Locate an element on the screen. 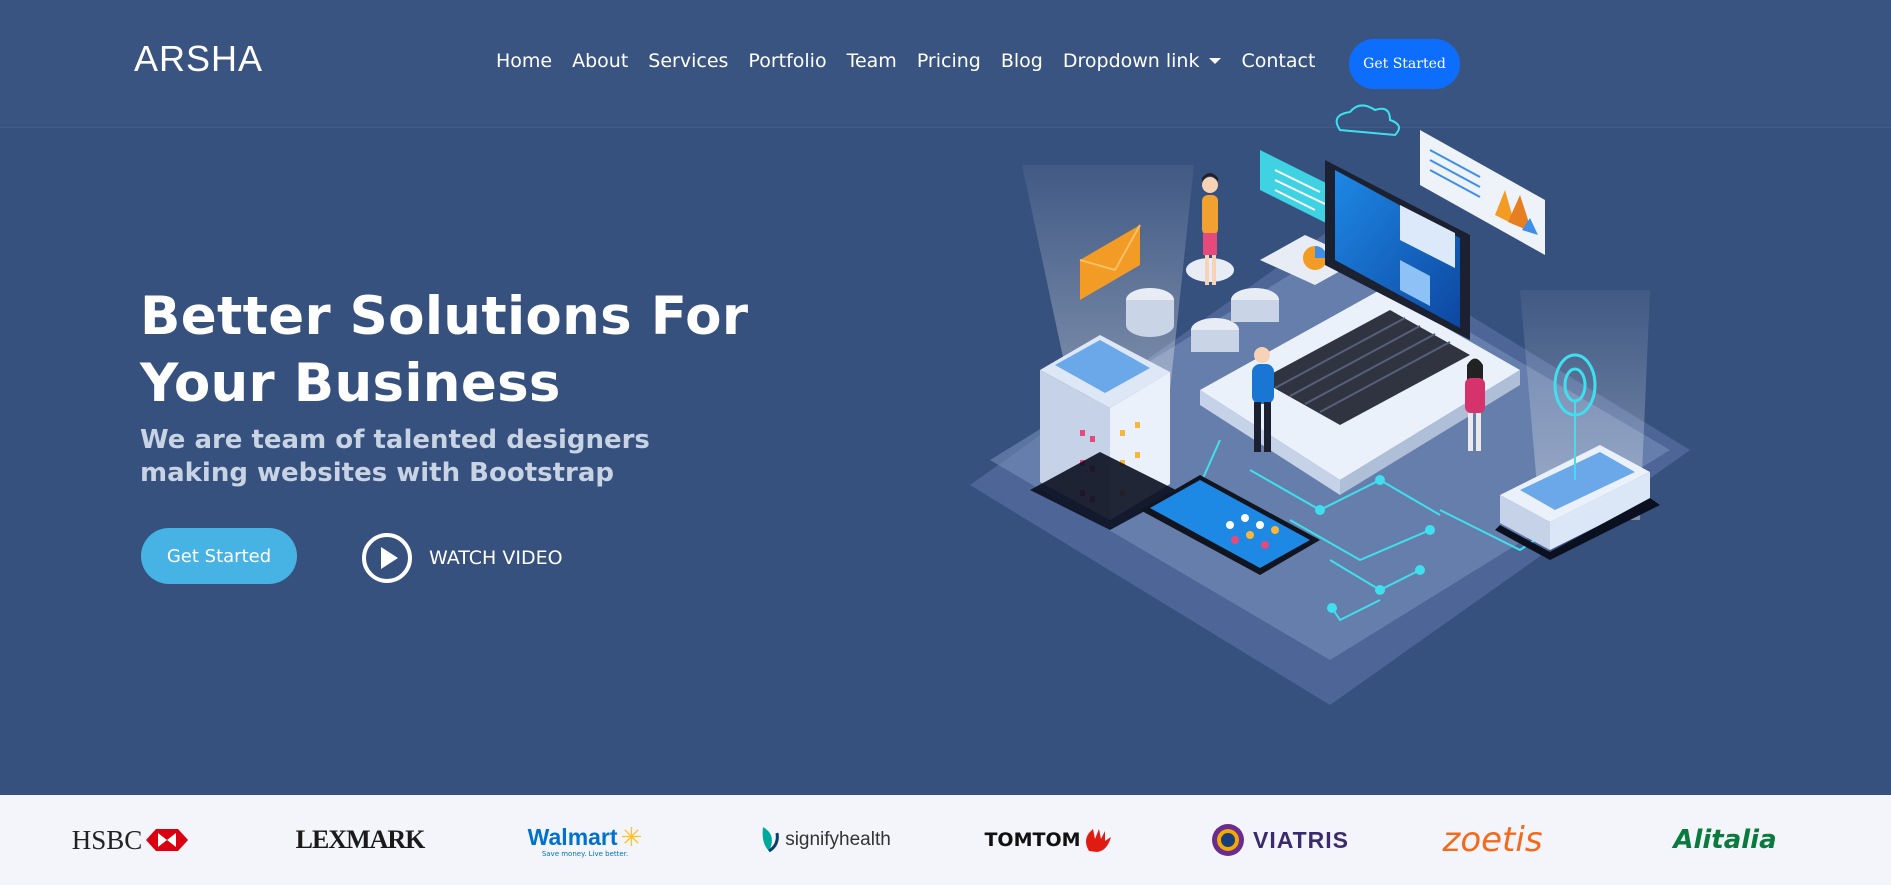 The width and height of the screenshot is (1891, 885). client-name-alitalia: Alitalia is located at coordinates (1725, 840).